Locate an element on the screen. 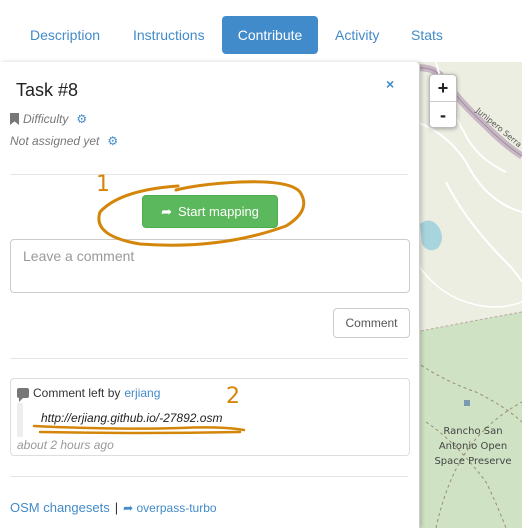 Image resolution: width=522 pixels, height=528 pixels. annotation-number: 1 is located at coordinates (103, 184).